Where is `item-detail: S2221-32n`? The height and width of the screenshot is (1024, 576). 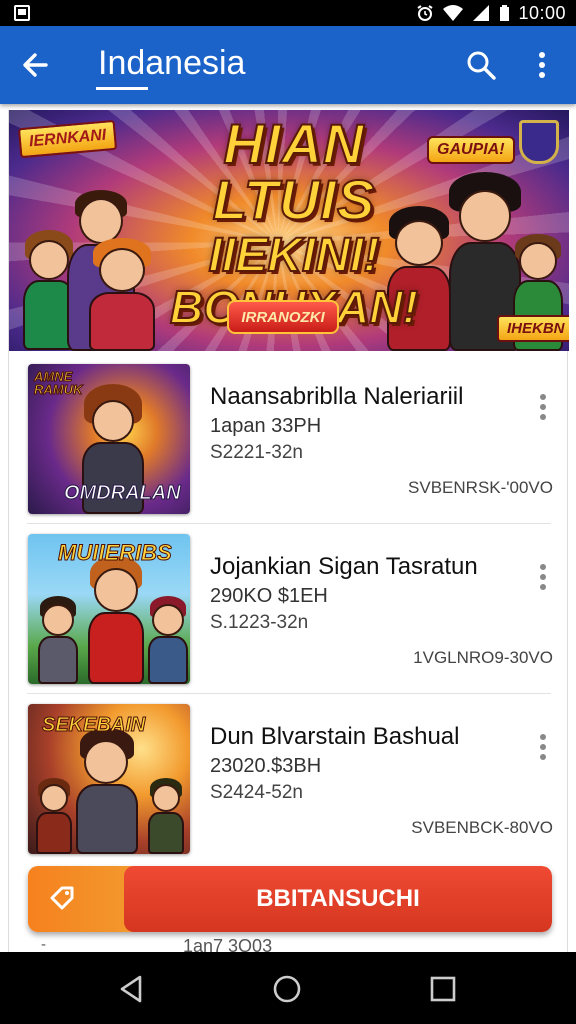 item-detail: S2221-32n is located at coordinates (256, 452).